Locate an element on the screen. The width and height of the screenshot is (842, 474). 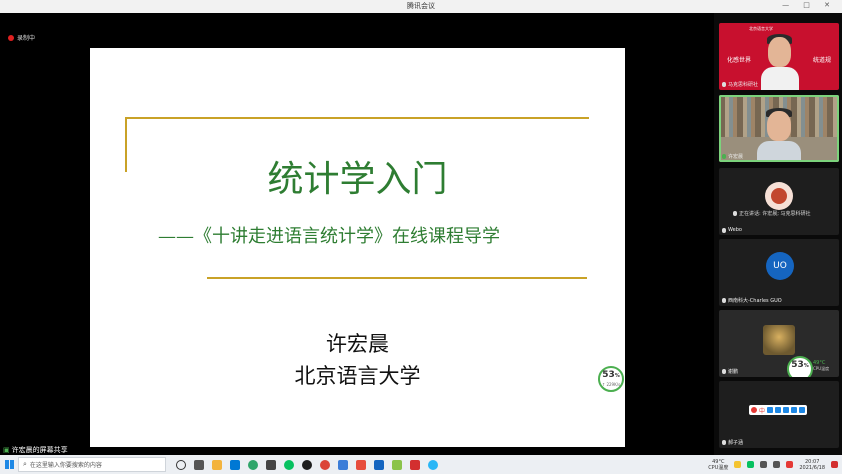
participant-avatar: UO is located at coordinates (780, 266).